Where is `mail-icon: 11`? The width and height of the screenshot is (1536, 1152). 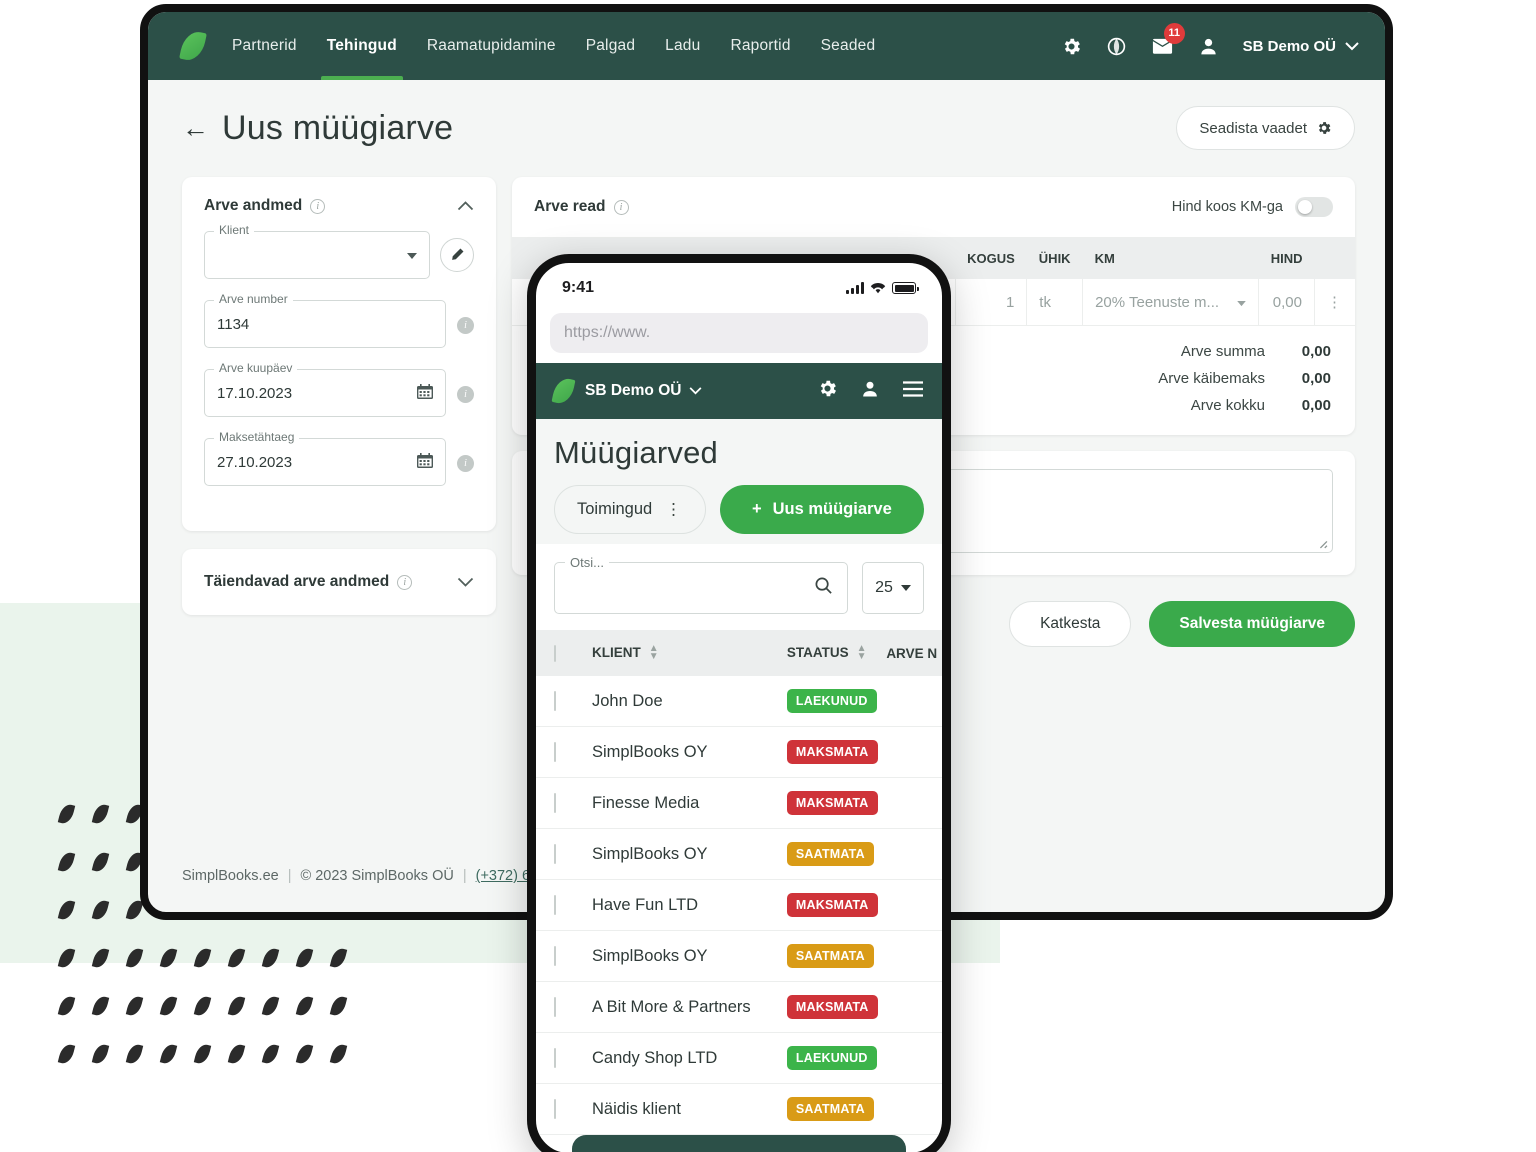 mail-icon: 11 is located at coordinates (1168, 40).